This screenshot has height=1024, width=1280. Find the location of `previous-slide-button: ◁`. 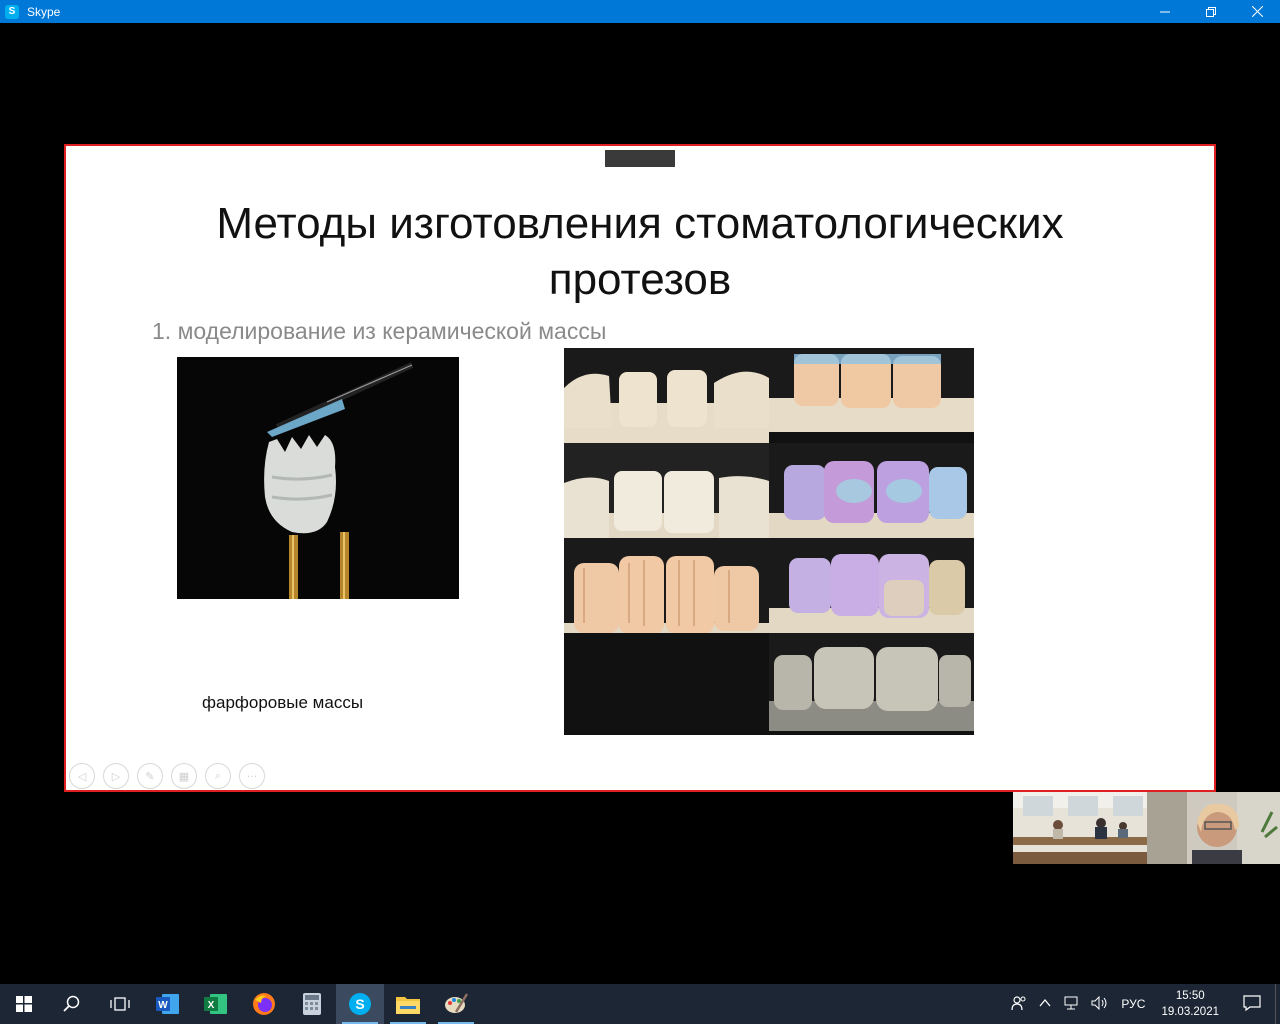

previous-slide-button: ◁ is located at coordinates (82, 776).